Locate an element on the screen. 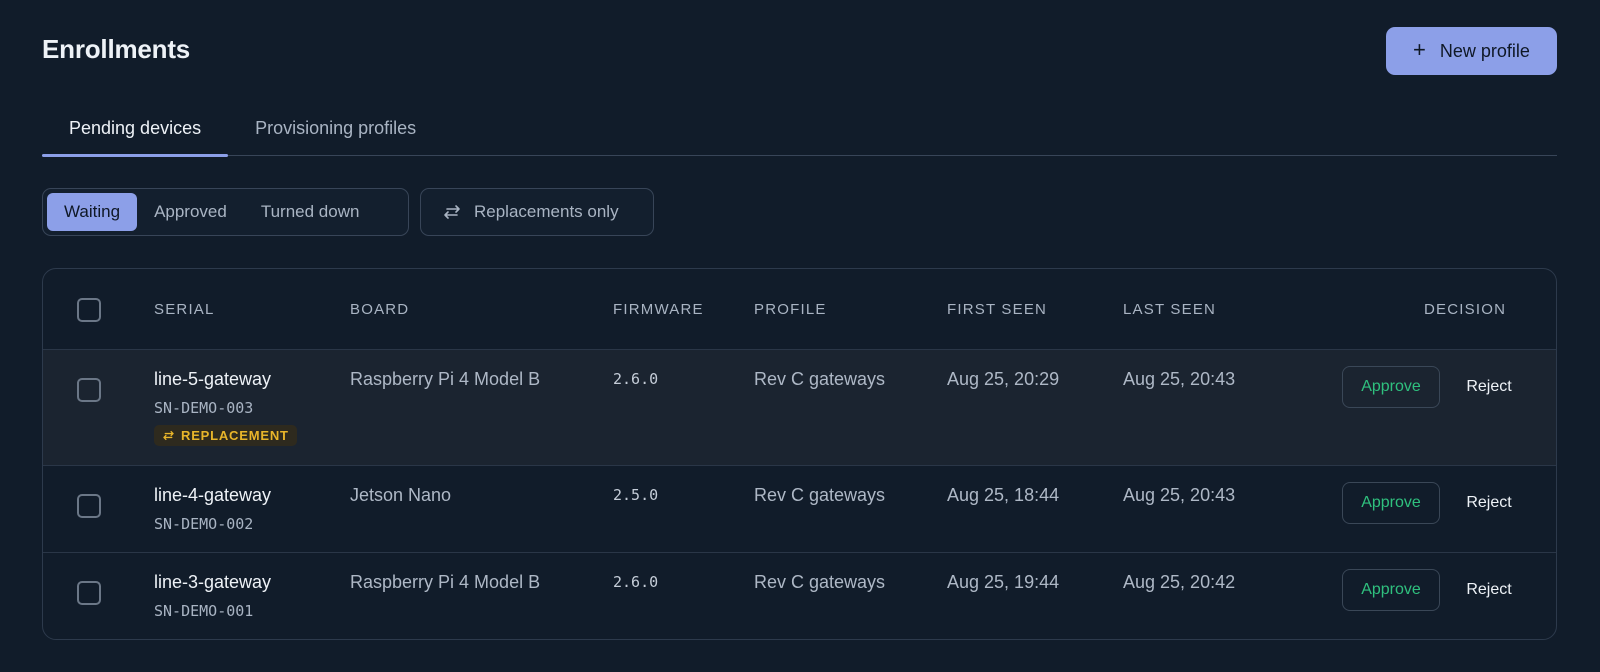 The width and height of the screenshot is (1600, 672). device-name: line-3-gateway is located at coordinates (213, 582).